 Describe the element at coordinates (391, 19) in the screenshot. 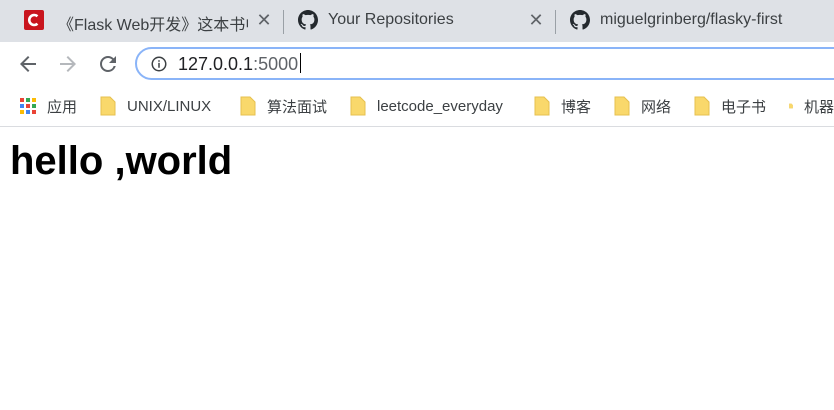

I see `tab-title: Your Repositories` at that location.